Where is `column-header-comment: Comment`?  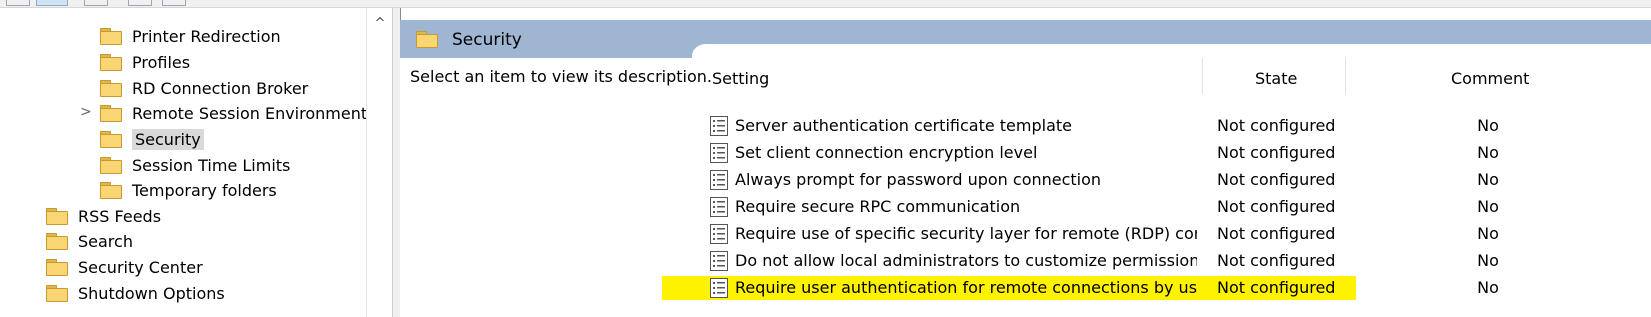 column-header-comment: Comment is located at coordinates (1490, 78).